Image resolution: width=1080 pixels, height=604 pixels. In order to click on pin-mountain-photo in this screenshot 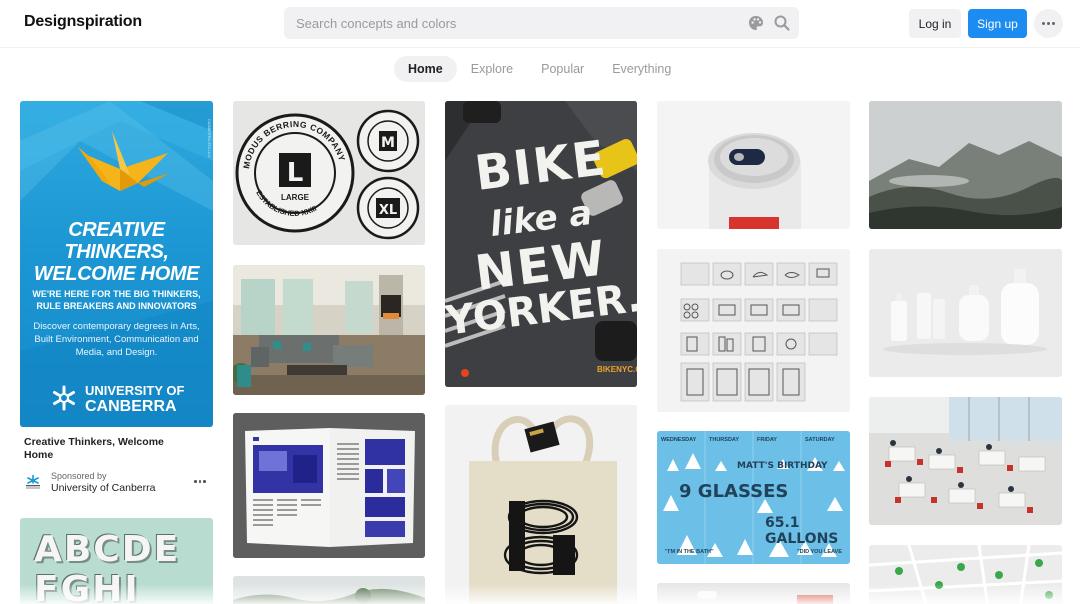, I will do `click(965, 165)`.